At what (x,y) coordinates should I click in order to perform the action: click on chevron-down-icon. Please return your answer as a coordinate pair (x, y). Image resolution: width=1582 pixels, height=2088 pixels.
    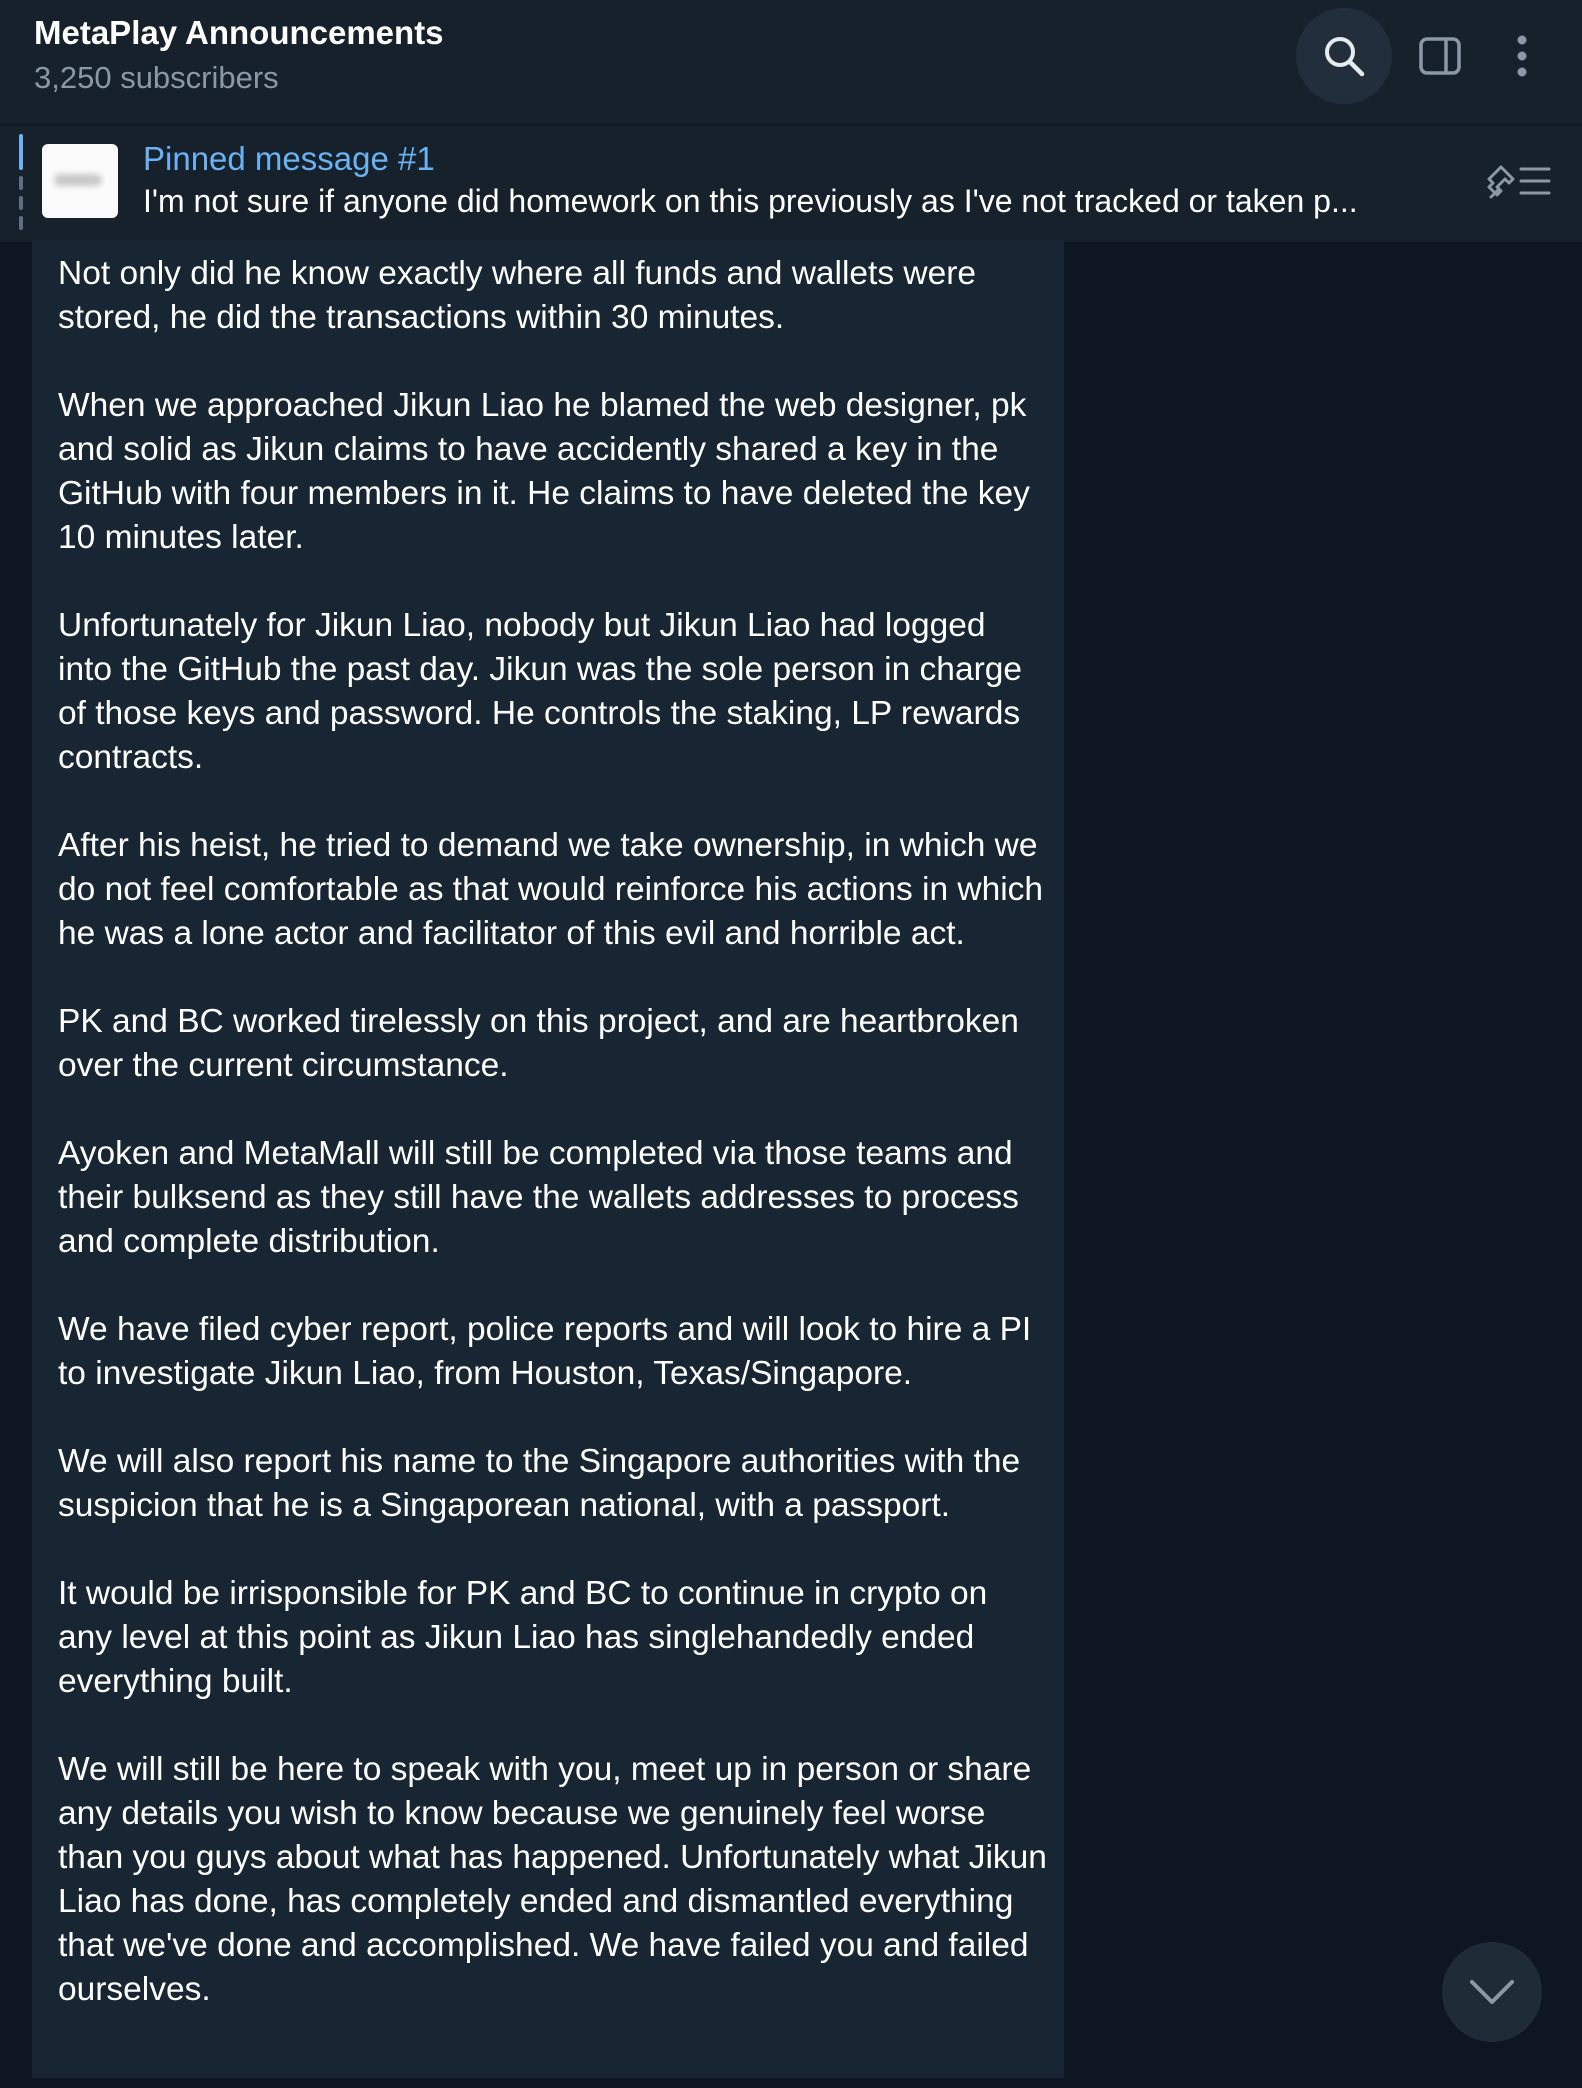
    Looking at the image, I should click on (1492, 1992).